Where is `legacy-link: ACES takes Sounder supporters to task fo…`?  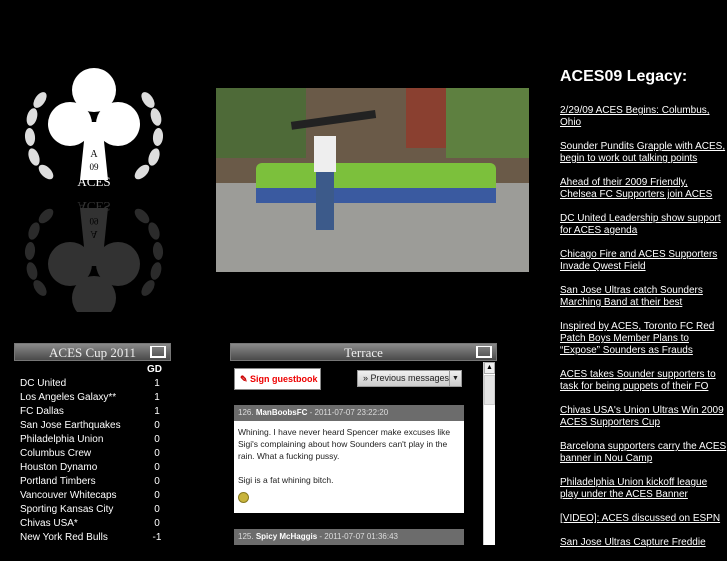 legacy-link: ACES takes Sounder supporters to task fo… is located at coordinates (643, 381).